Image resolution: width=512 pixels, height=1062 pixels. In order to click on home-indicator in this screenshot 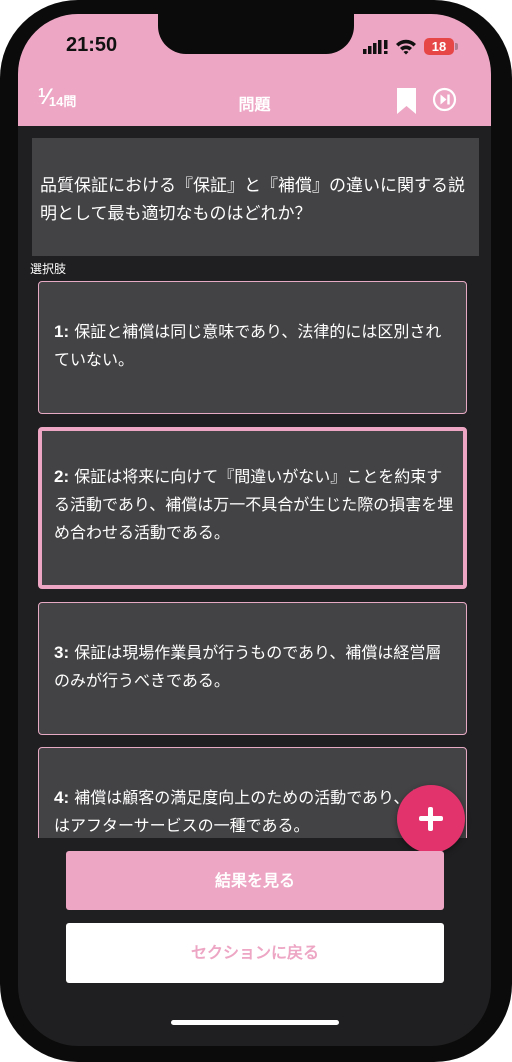, I will do `click(255, 1022)`.